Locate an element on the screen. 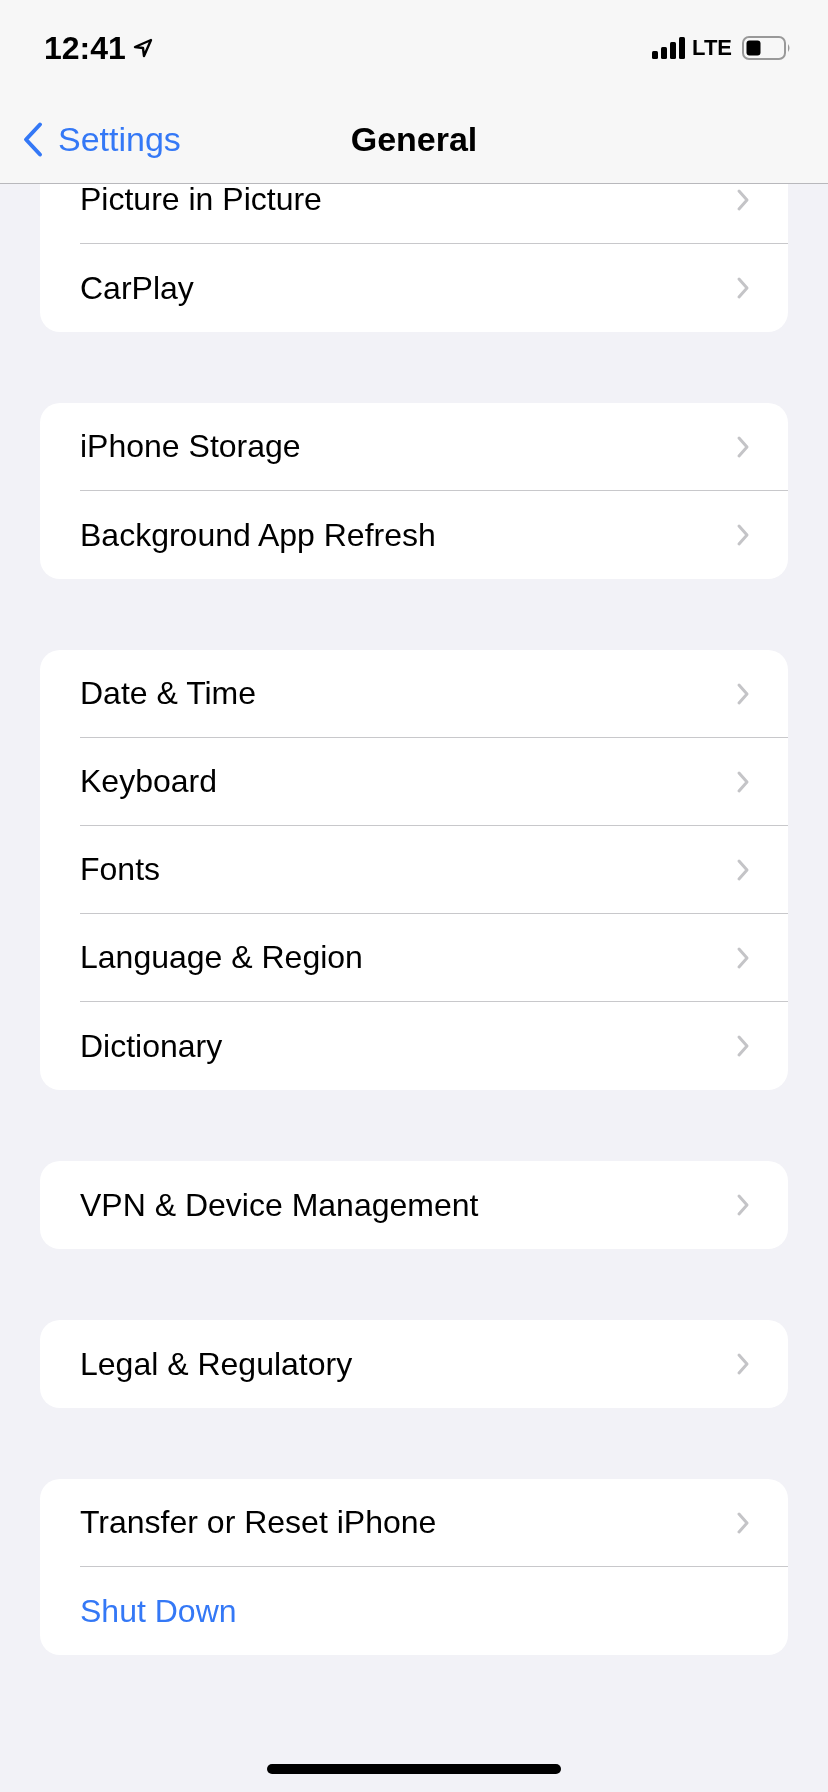 This screenshot has width=828, height=1792. settings-row: Fonts is located at coordinates (434, 870).